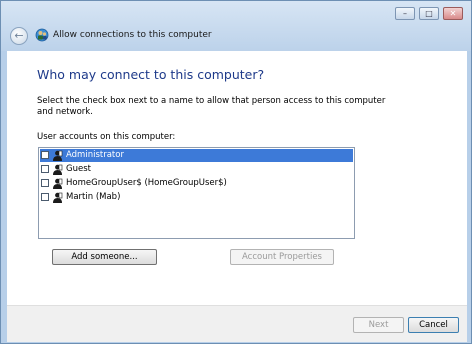 Image resolution: width=474 pixels, height=346 pixels. What do you see at coordinates (42, 35) in the screenshot?
I see `network-users-icon` at bounding box center [42, 35].